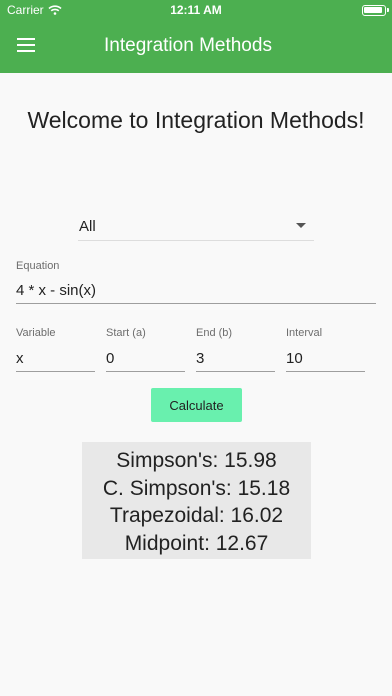 Image resolution: width=392 pixels, height=696 pixels. I want to click on status-bar: Carrier 12:11 AM, so click(196, 10).